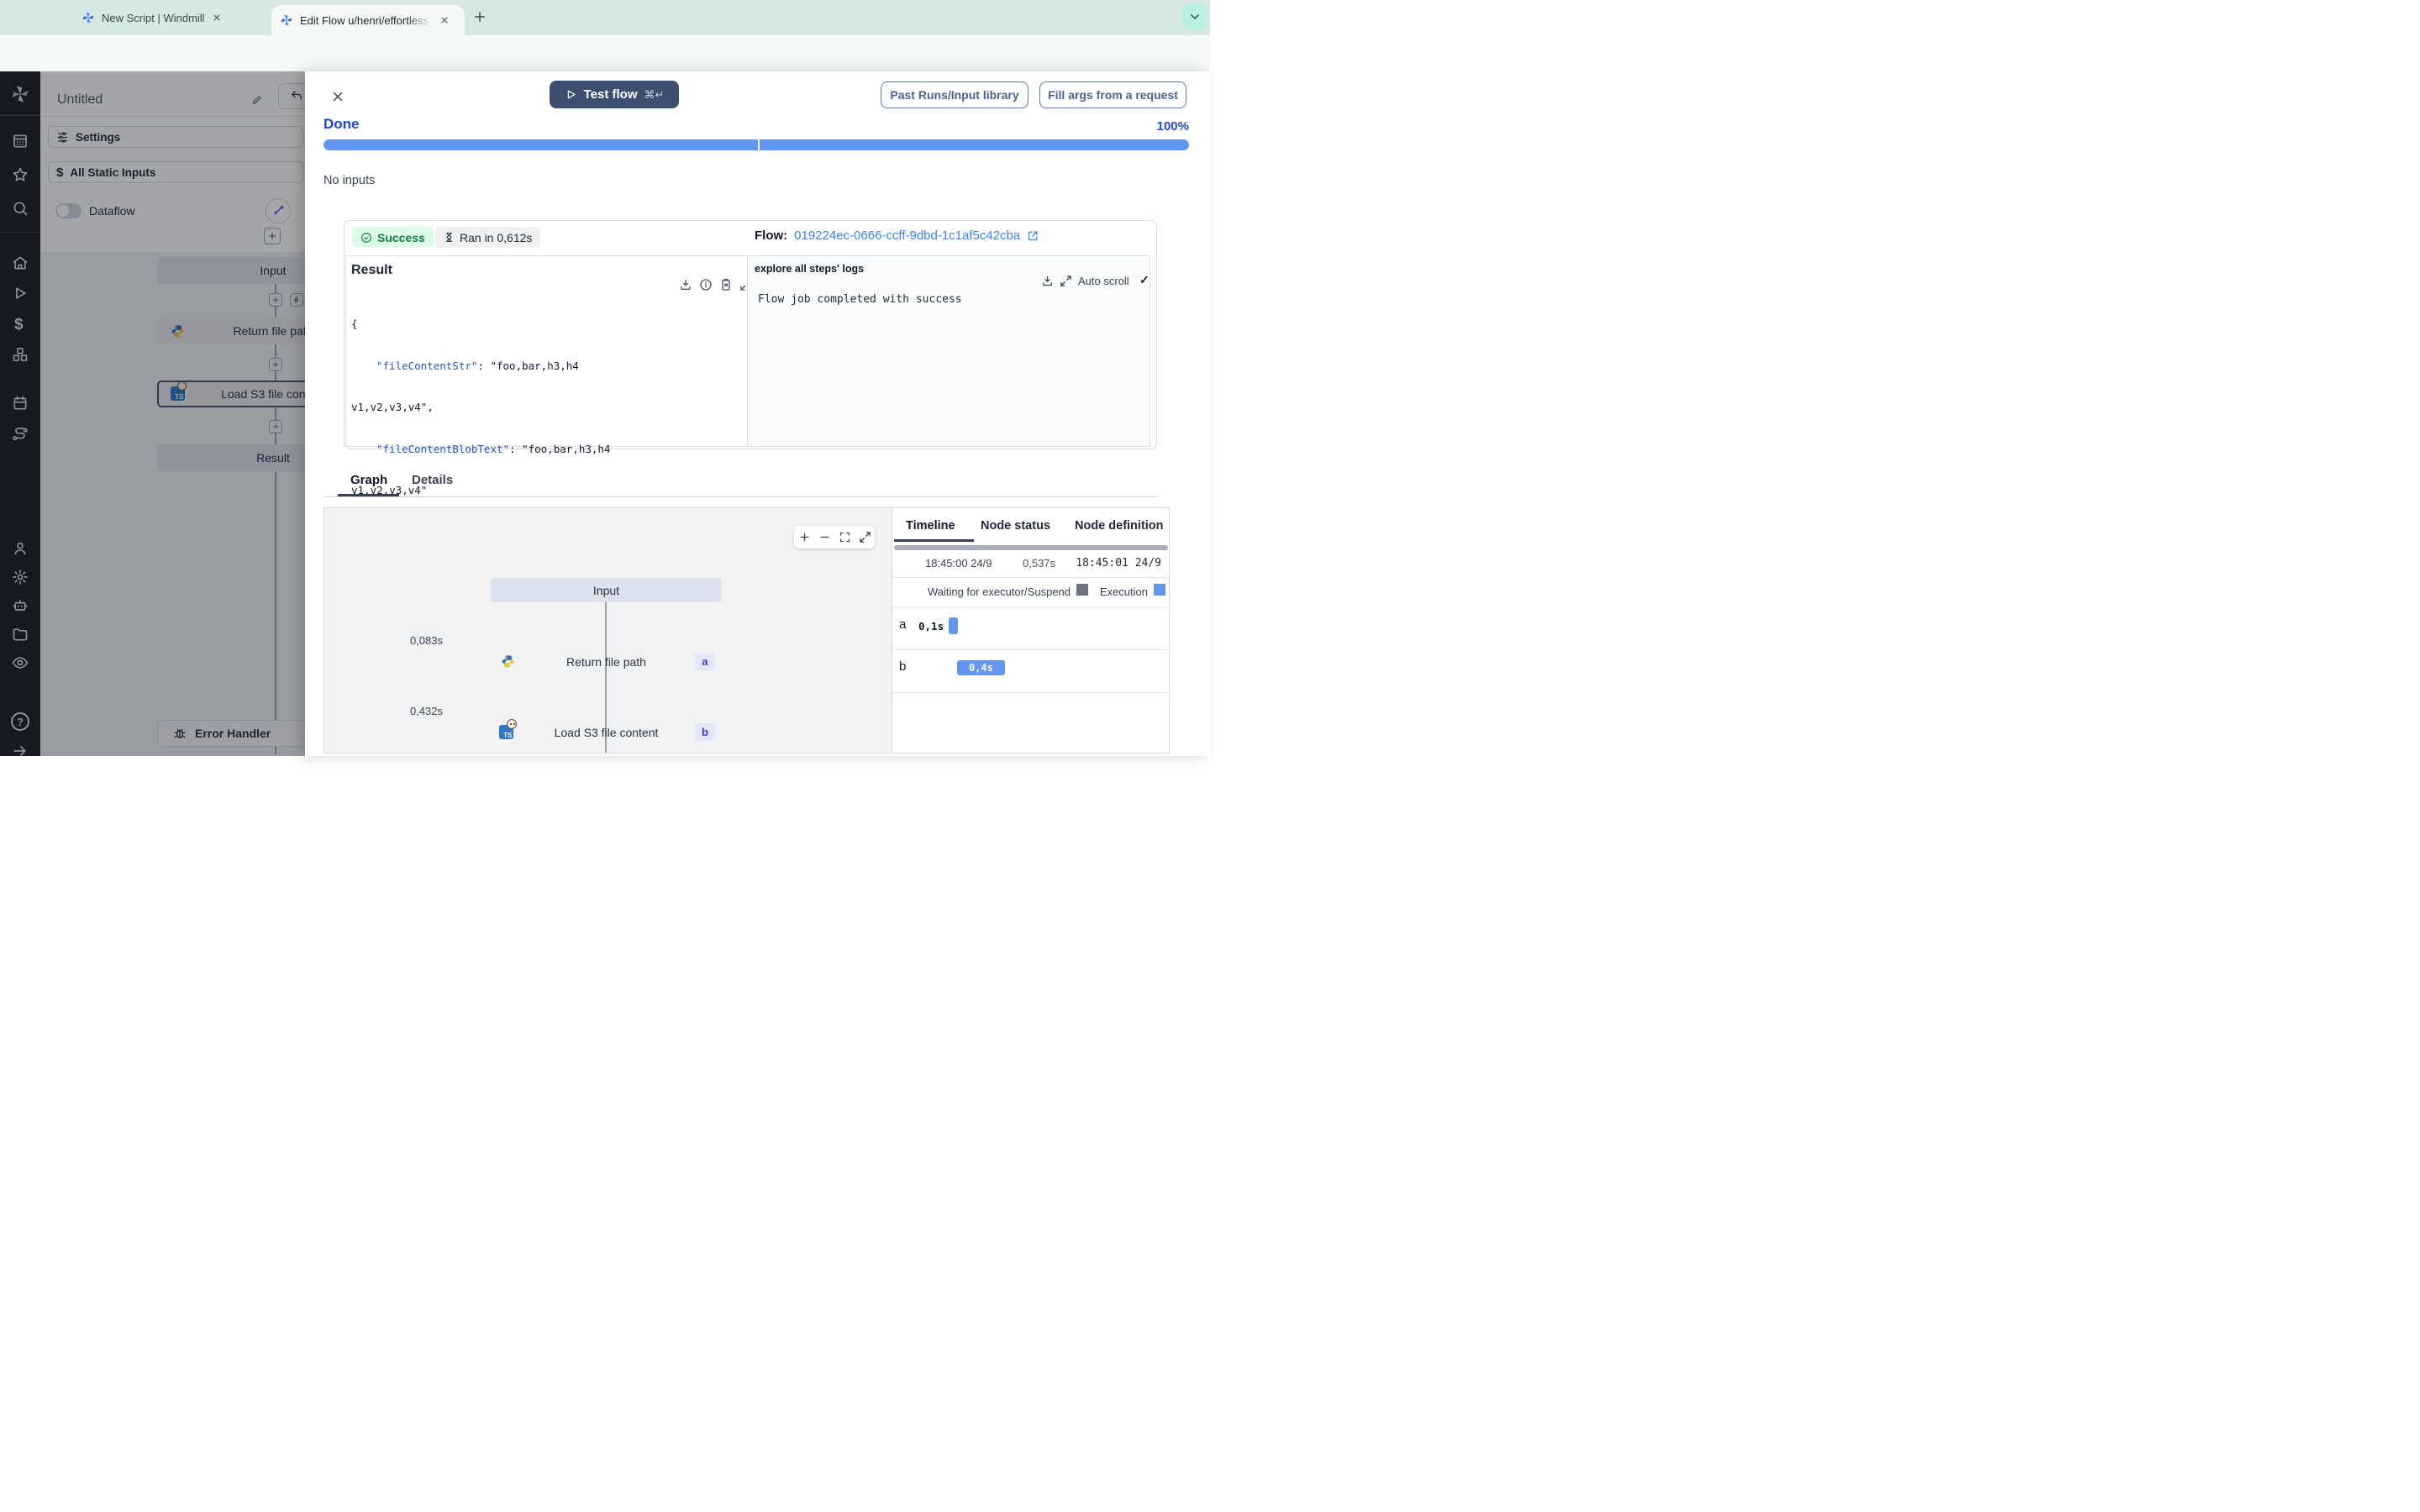  Describe the element at coordinates (825, 537) in the screenshot. I see `zoom-out-icon` at that location.